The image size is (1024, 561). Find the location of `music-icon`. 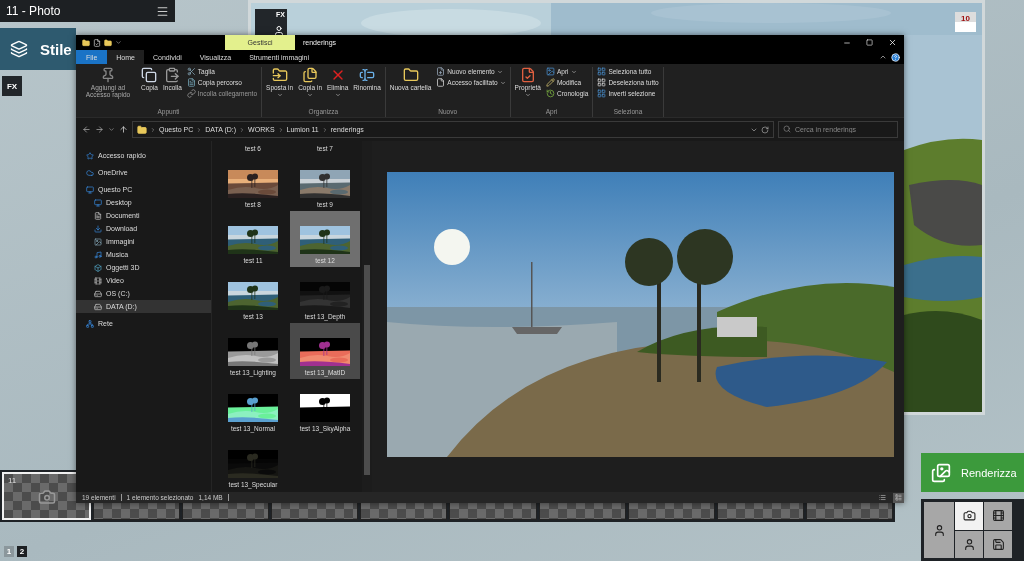

music-icon is located at coordinates (98, 254).